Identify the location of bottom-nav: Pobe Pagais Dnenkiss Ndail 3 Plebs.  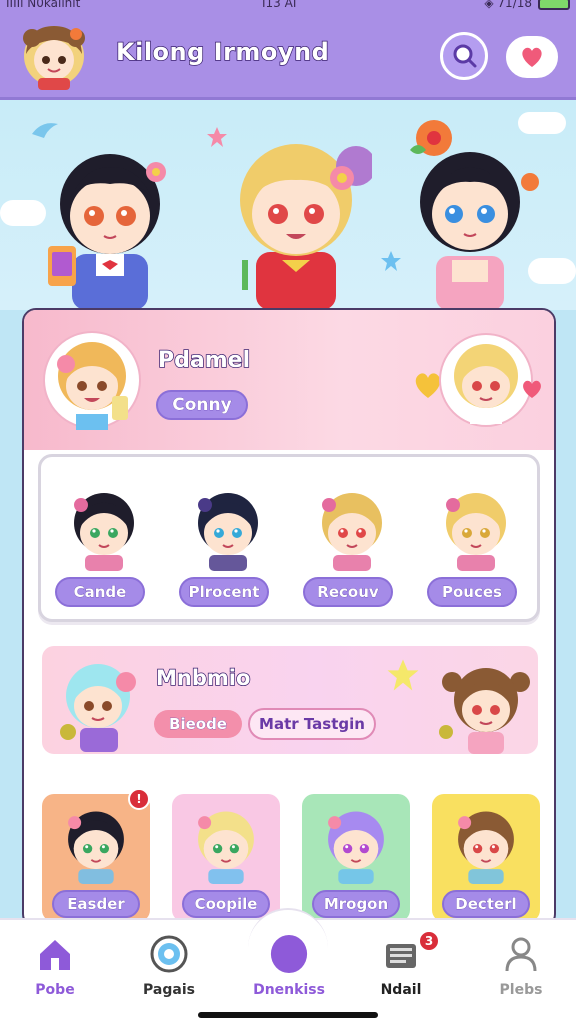
(288, 966).